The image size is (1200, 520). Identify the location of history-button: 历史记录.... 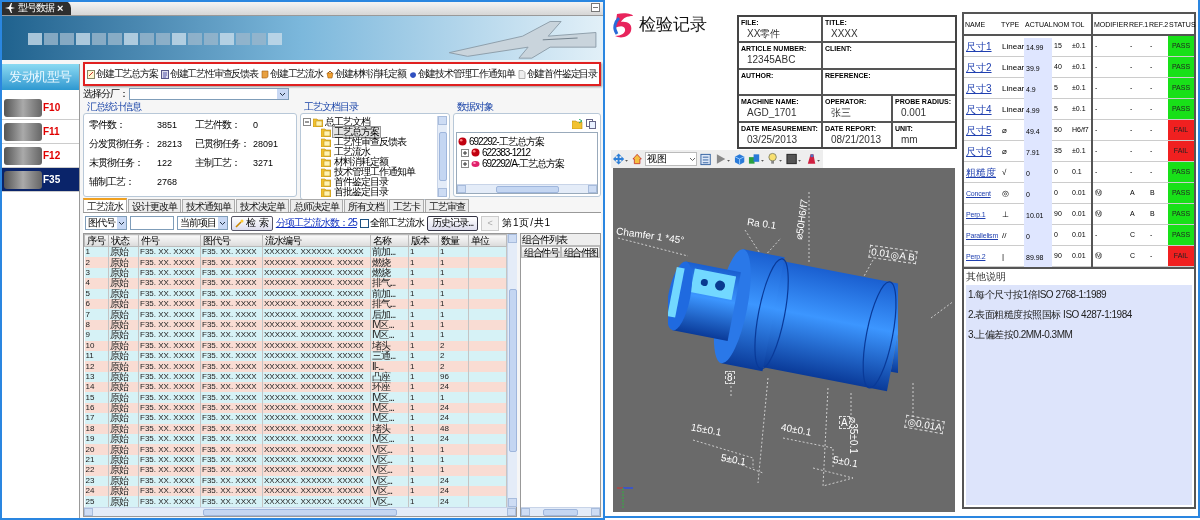
(452, 223).